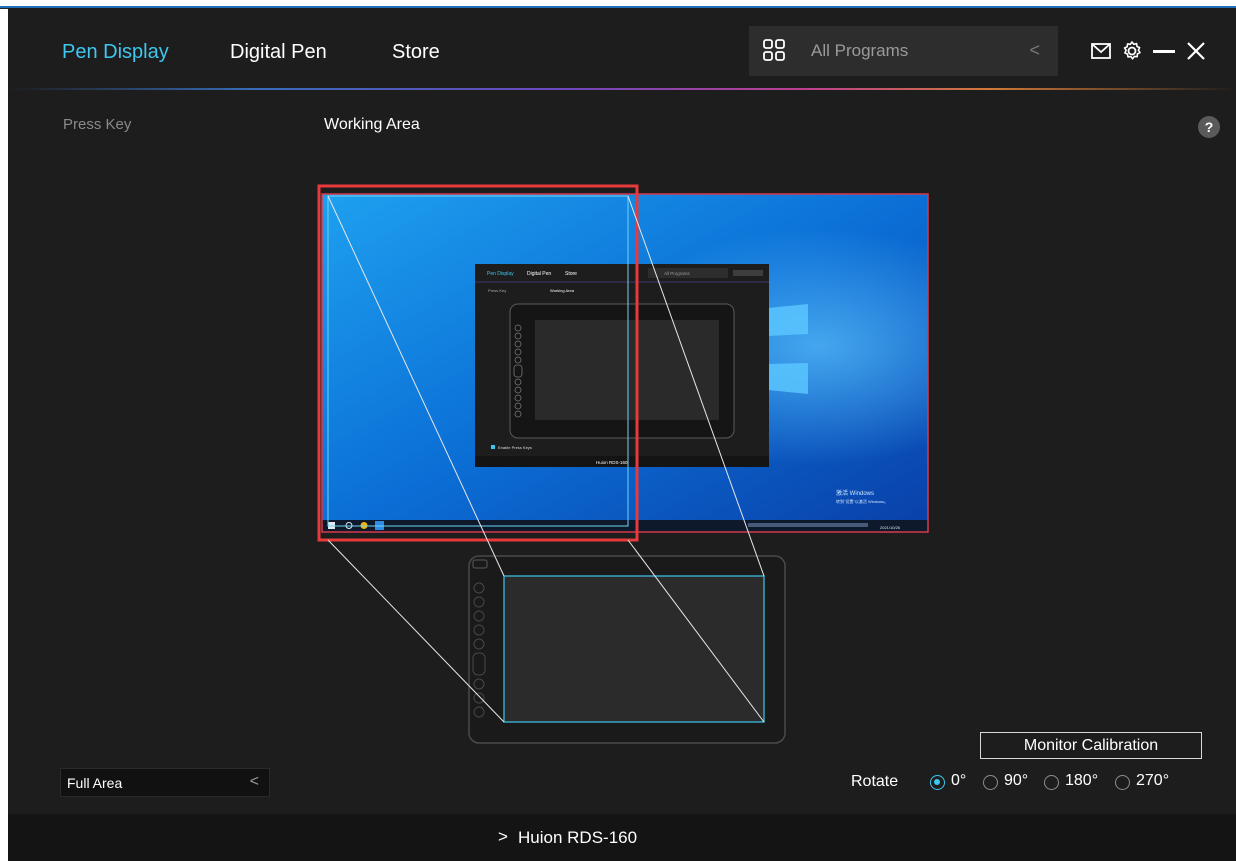 The width and height of the screenshot is (1236, 861). What do you see at coordinates (493, 447) in the screenshot?
I see `mini-checkbox` at bounding box center [493, 447].